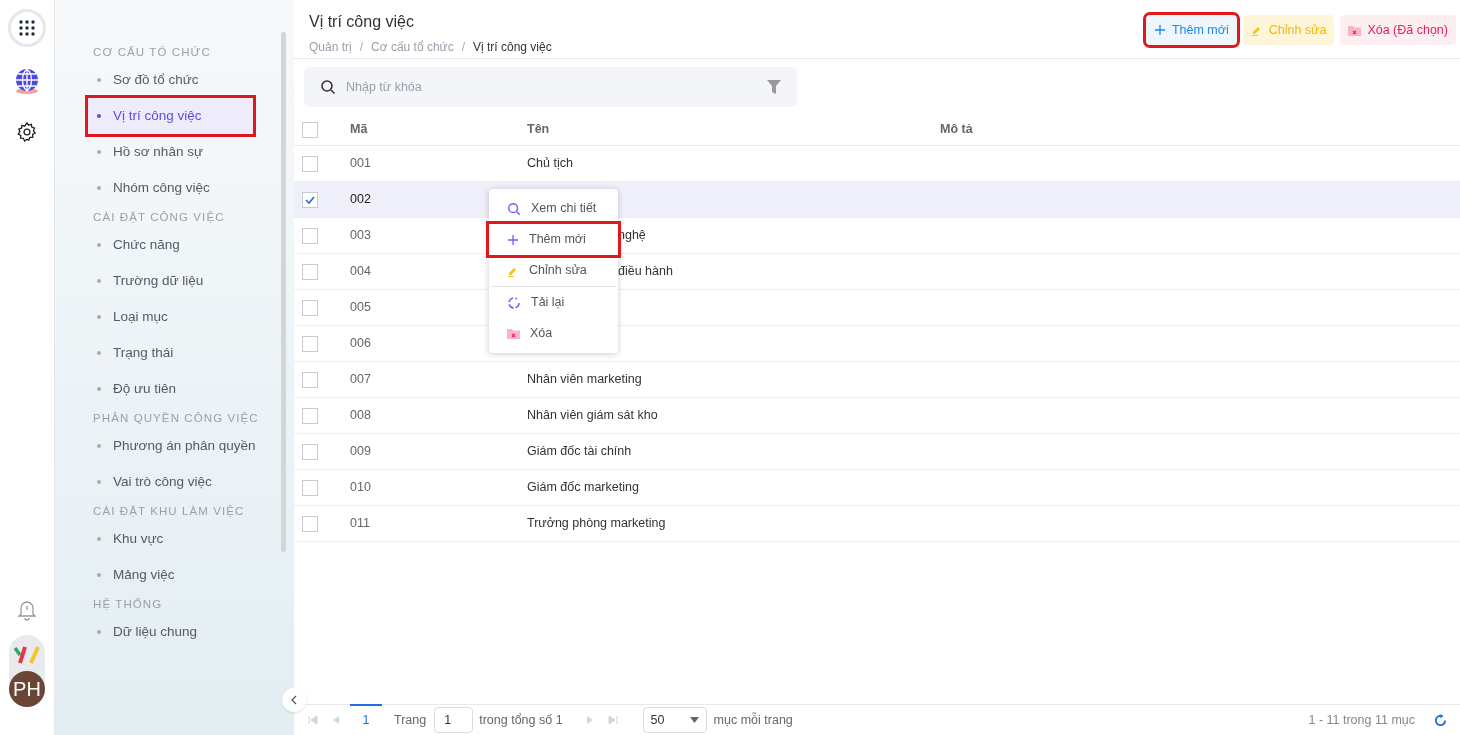 This screenshot has width=1460, height=735. Describe the element at coordinates (579, 452) in the screenshot. I see `table-cell-text: Giám đốc tài chính` at that location.